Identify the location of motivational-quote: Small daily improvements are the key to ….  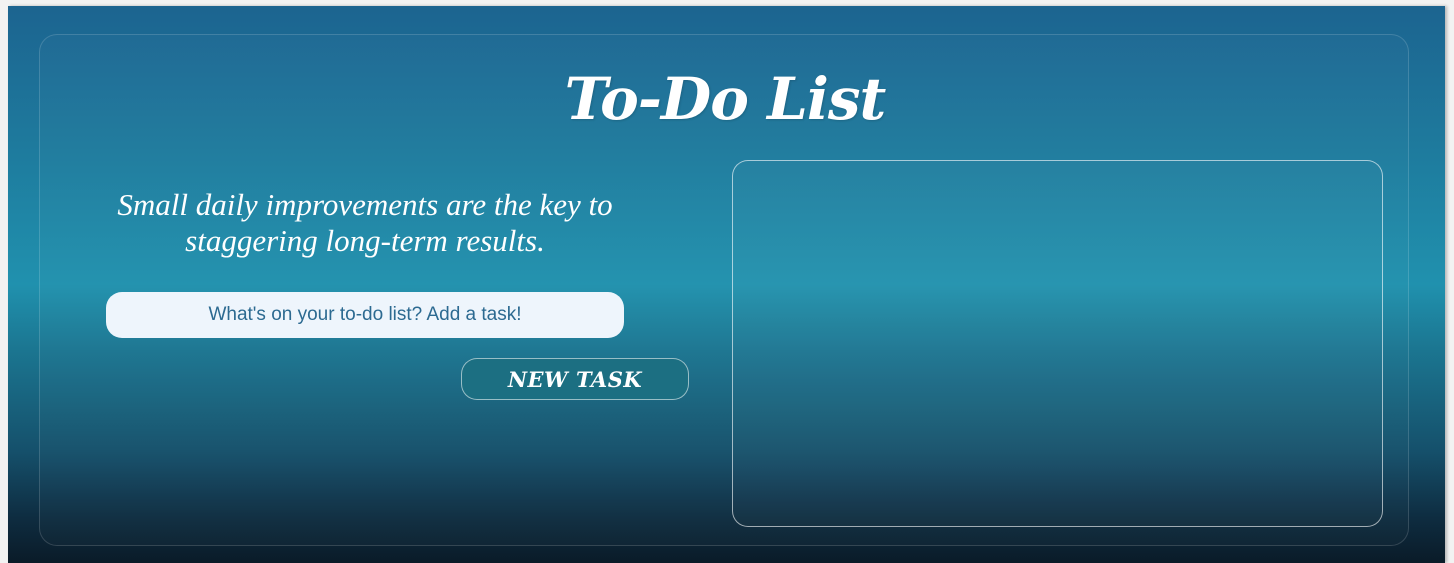
(365, 222).